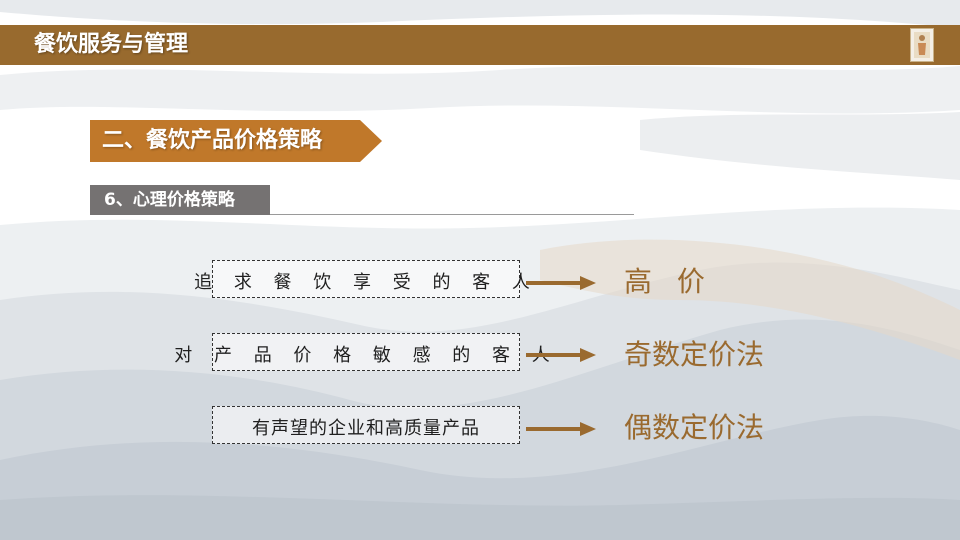  Describe the element at coordinates (169, 200) in the screenshot. I see `subsection-title: 6、心理价格策略` at that location.